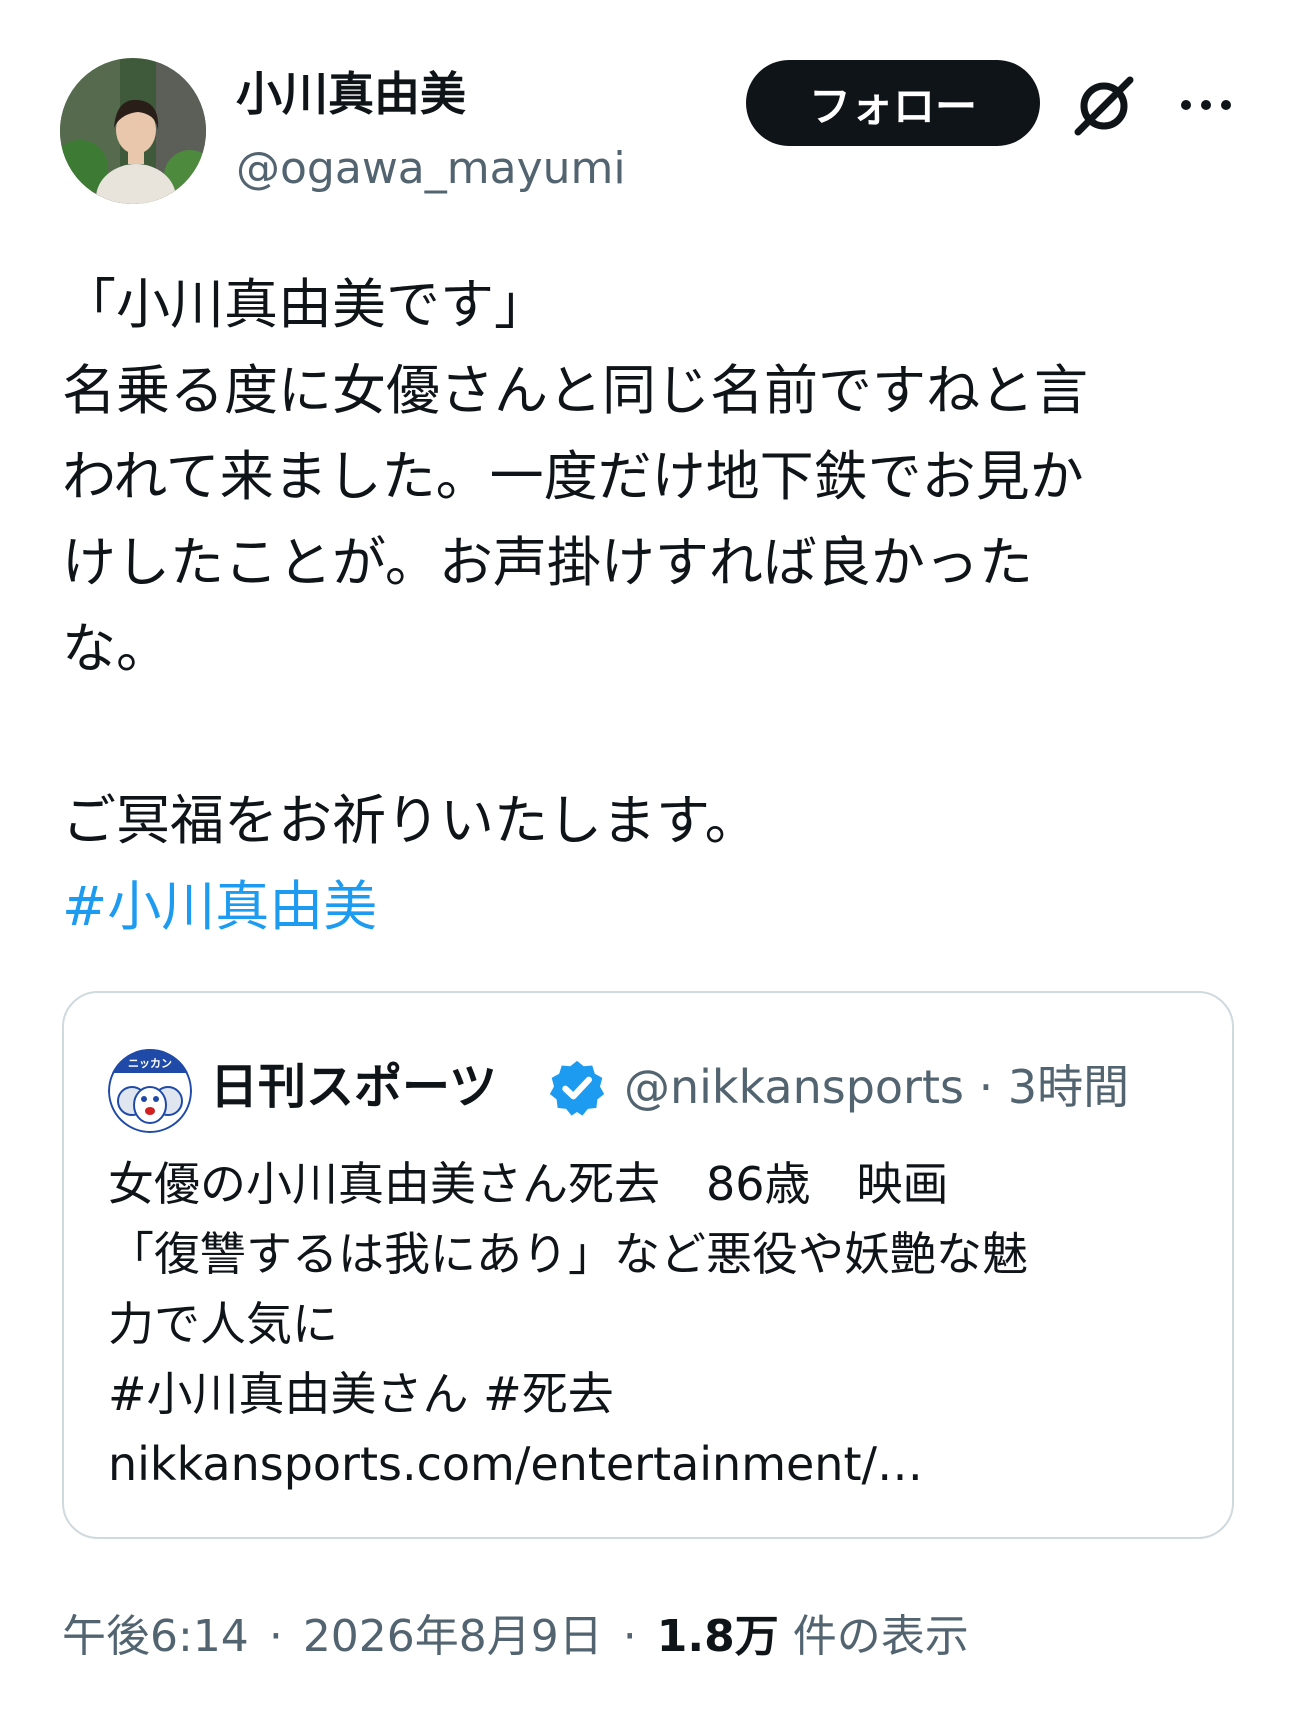 The width and height of the screenshot is (1300, 1729). Describe the element at coordinates (718, 1636) in the screenshot. I see `views-count: 1.8万` at that location.